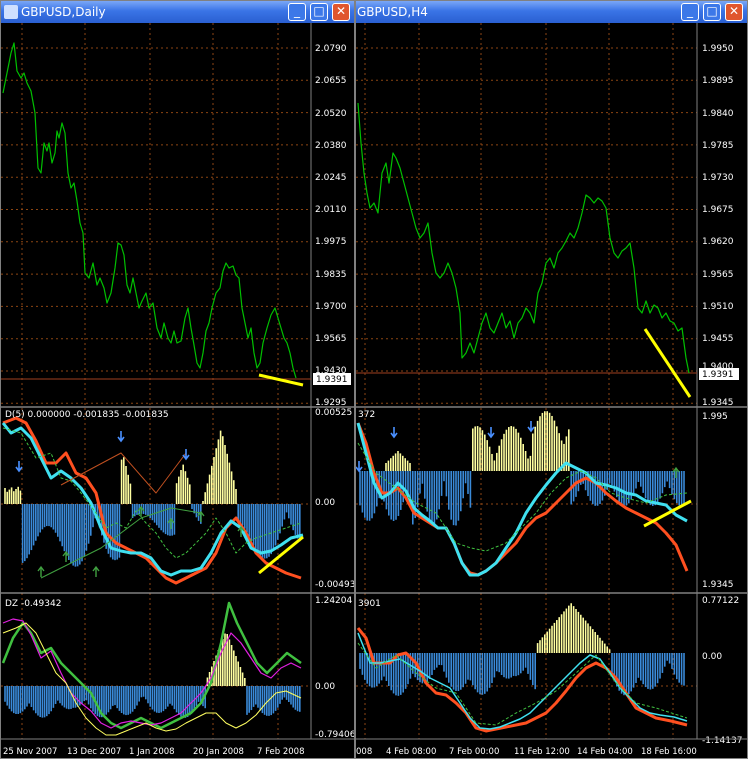 This screenshot has width=748, height=759. I want to click on price-tick: 1.9700, so click(331, 307).